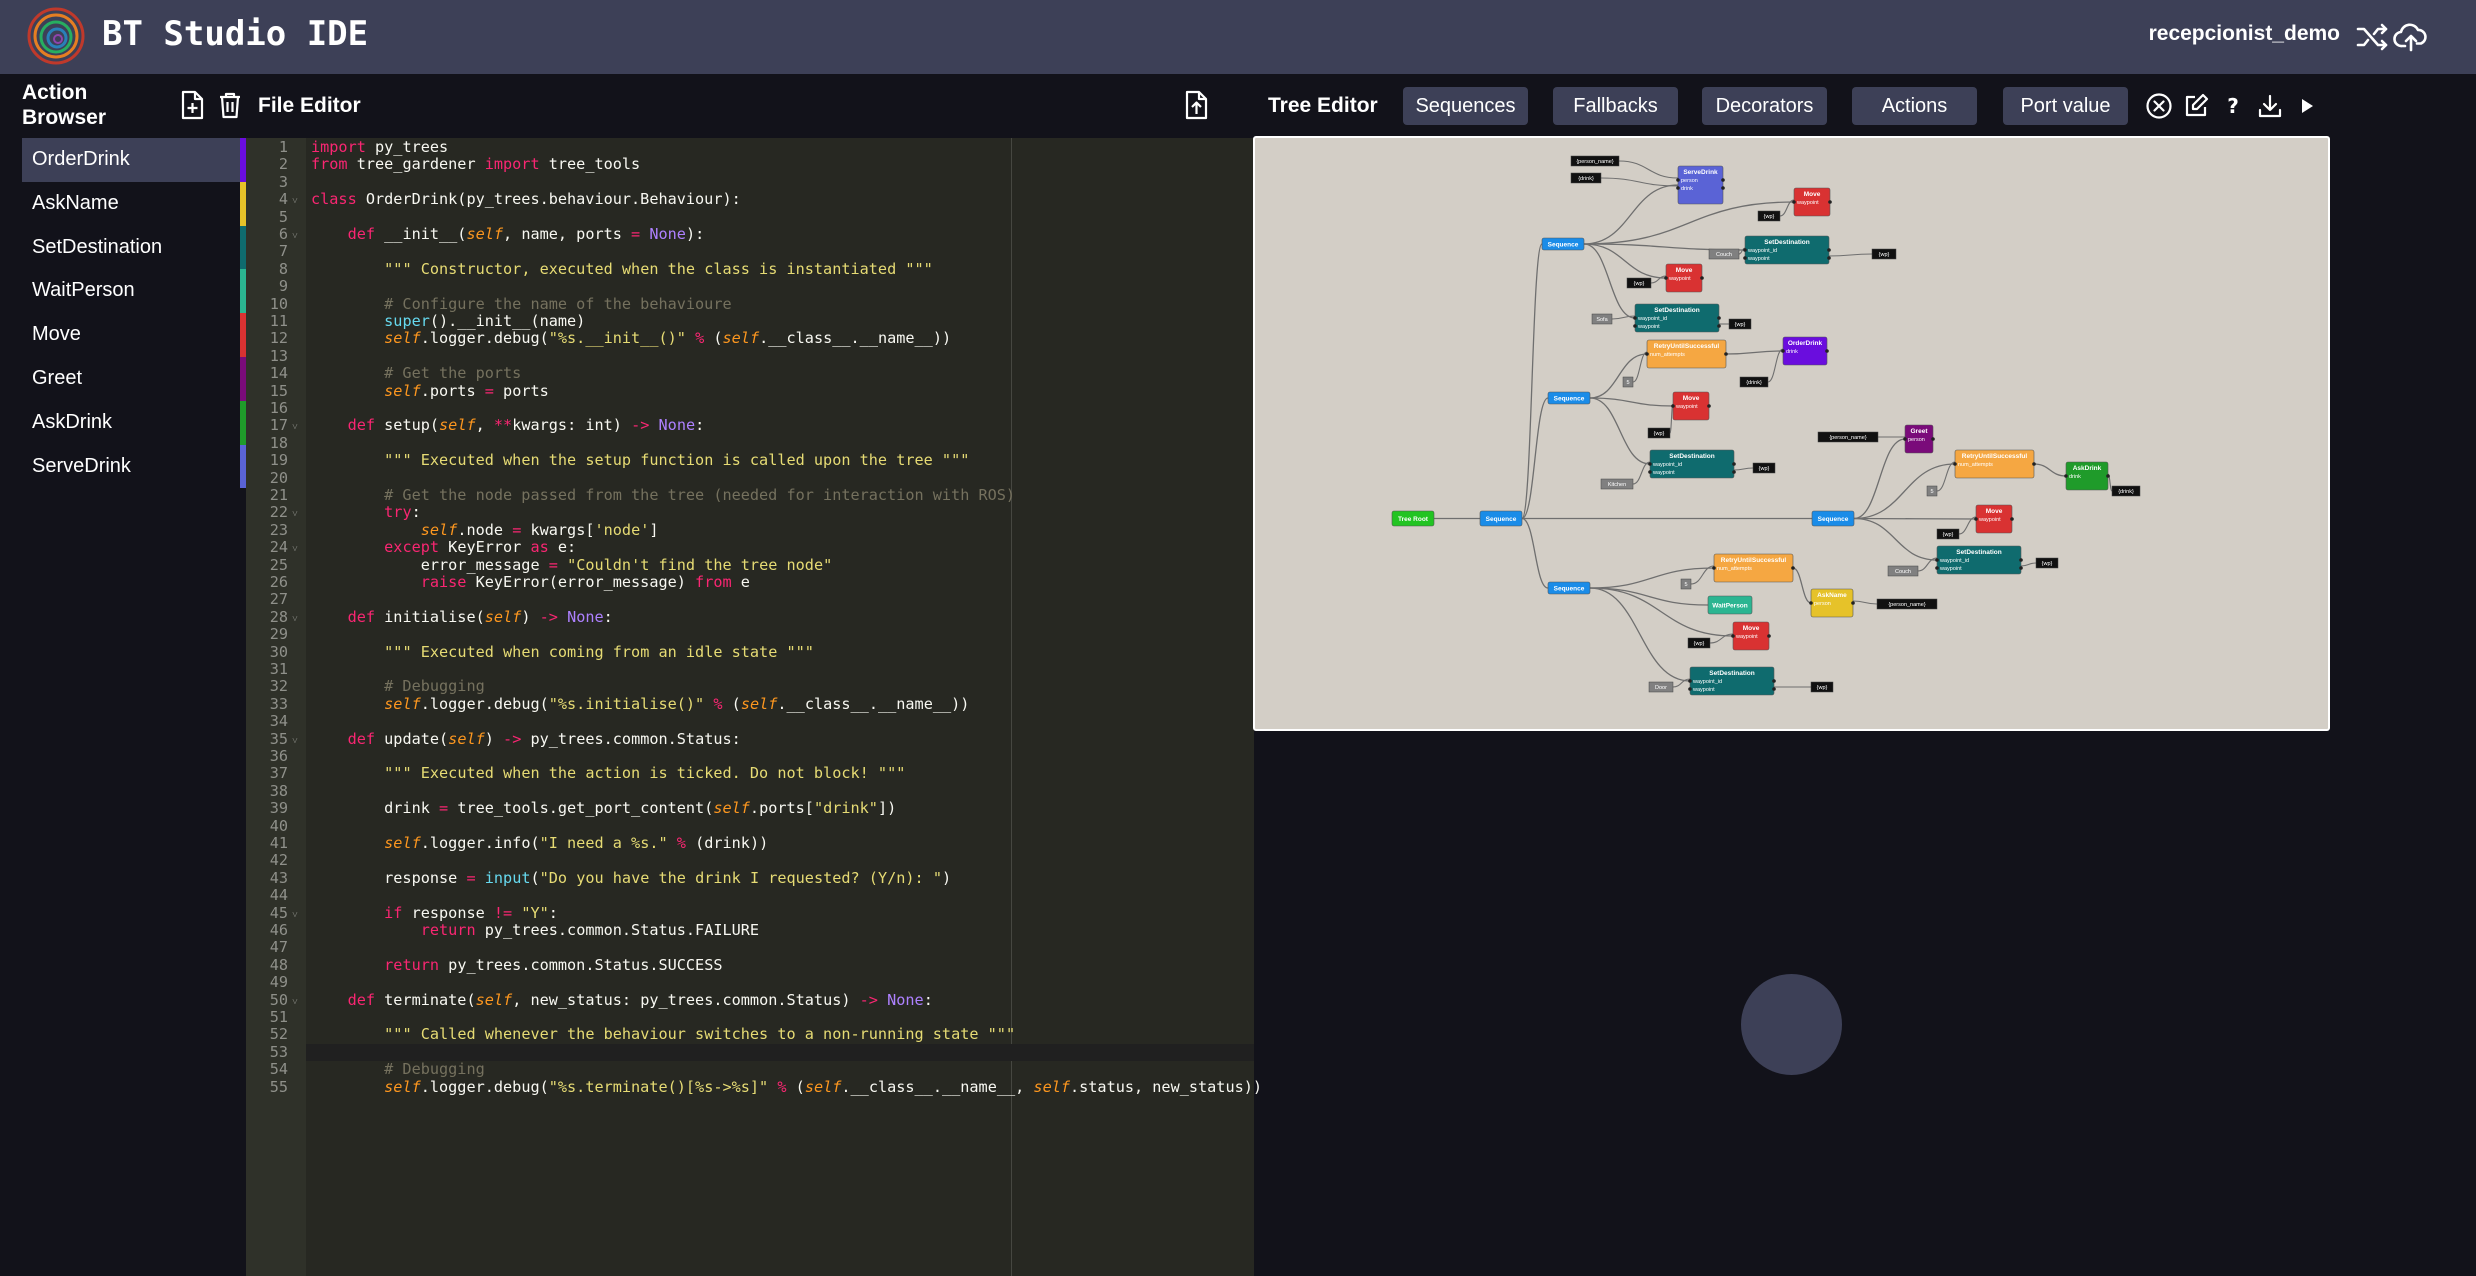 This screenshot has width=2476, height=1276. I want to click on tree-node-rs1: RetryUntilSuccessful num_attempts, so click(1686, 354).